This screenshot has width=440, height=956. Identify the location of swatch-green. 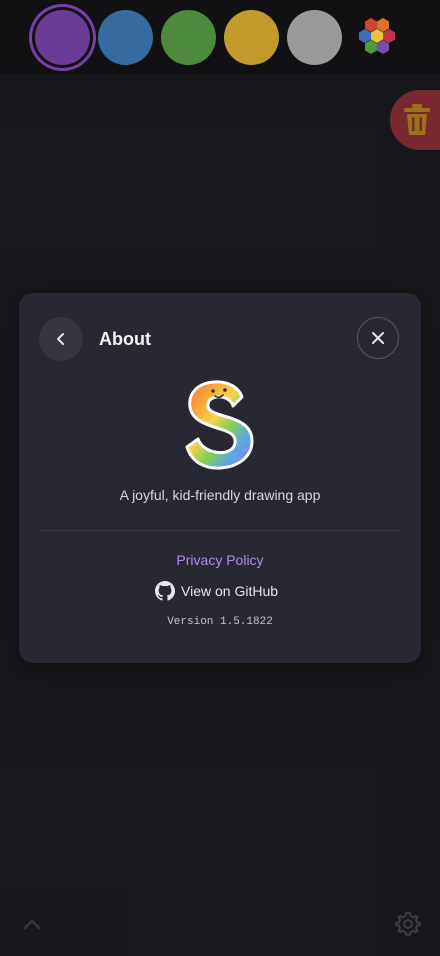
(188, 37).